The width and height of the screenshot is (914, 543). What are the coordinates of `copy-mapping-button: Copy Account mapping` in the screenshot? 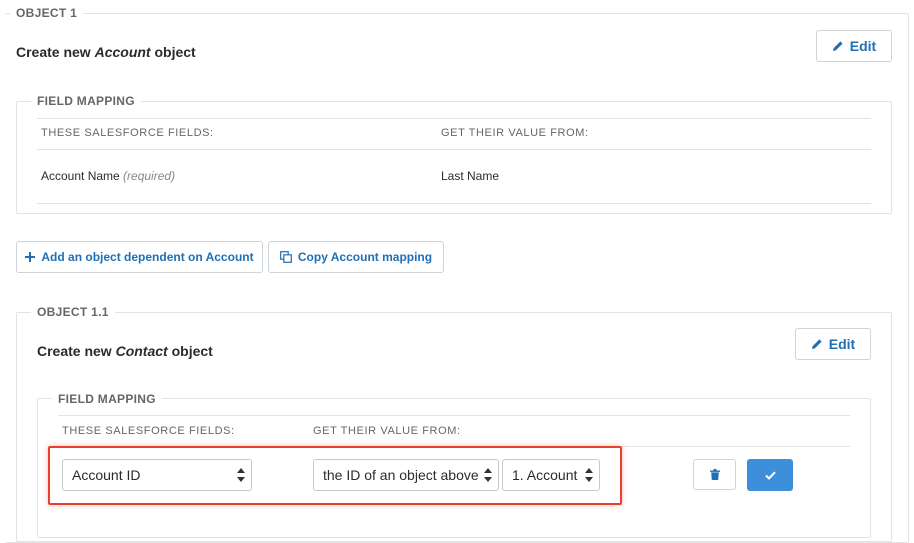 It's located at (356, 257).